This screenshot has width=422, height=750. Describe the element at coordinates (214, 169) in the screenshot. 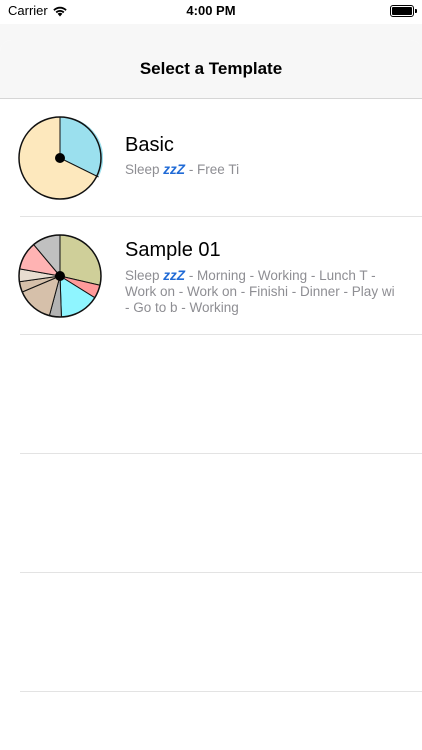

I see `desc-activities: - Free Ti` at that location.